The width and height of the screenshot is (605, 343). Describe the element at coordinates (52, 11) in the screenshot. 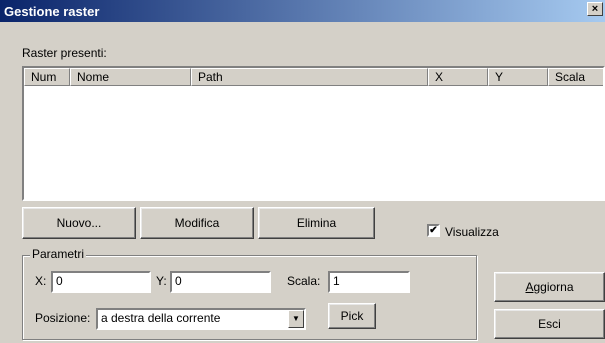

I see `window-title: Gestione raster` at that location.